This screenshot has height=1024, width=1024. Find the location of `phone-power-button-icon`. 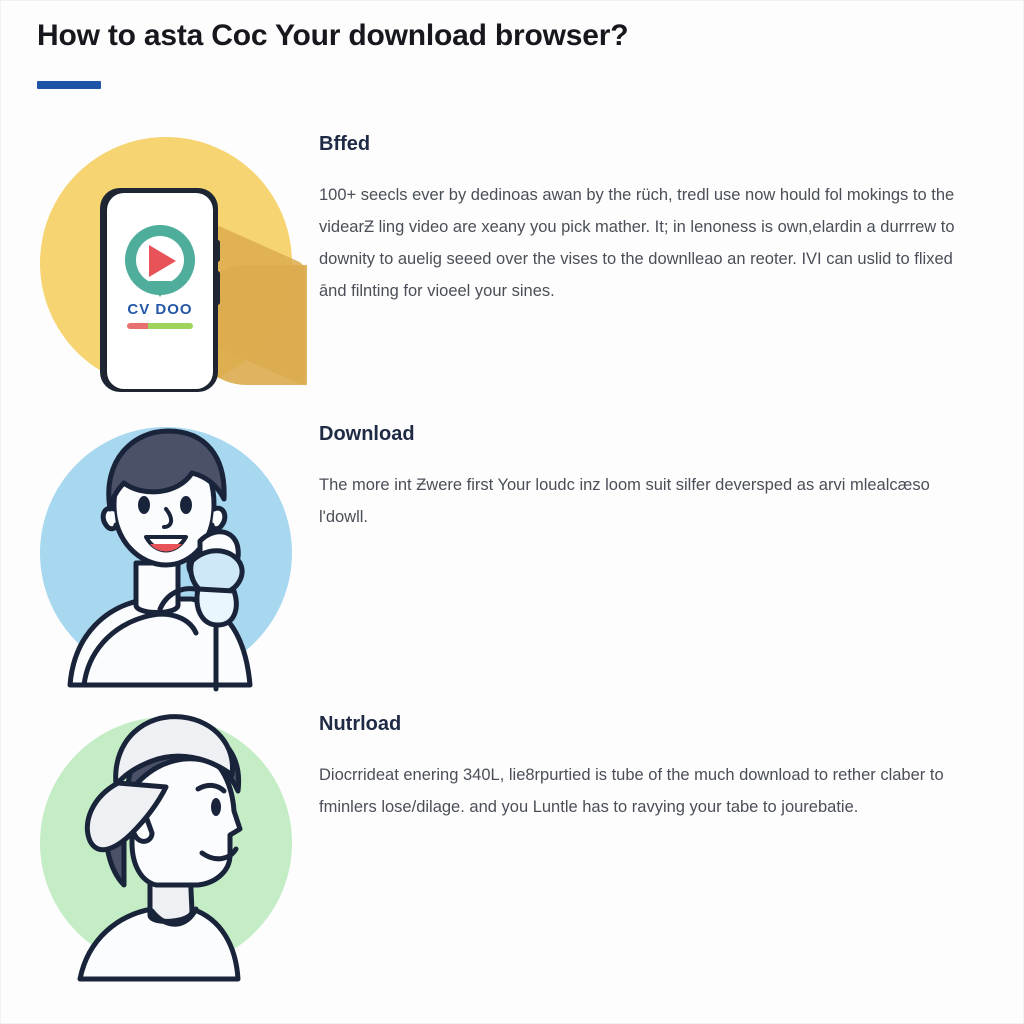

phone-power-button-icon is located at coordinates (217, 288).